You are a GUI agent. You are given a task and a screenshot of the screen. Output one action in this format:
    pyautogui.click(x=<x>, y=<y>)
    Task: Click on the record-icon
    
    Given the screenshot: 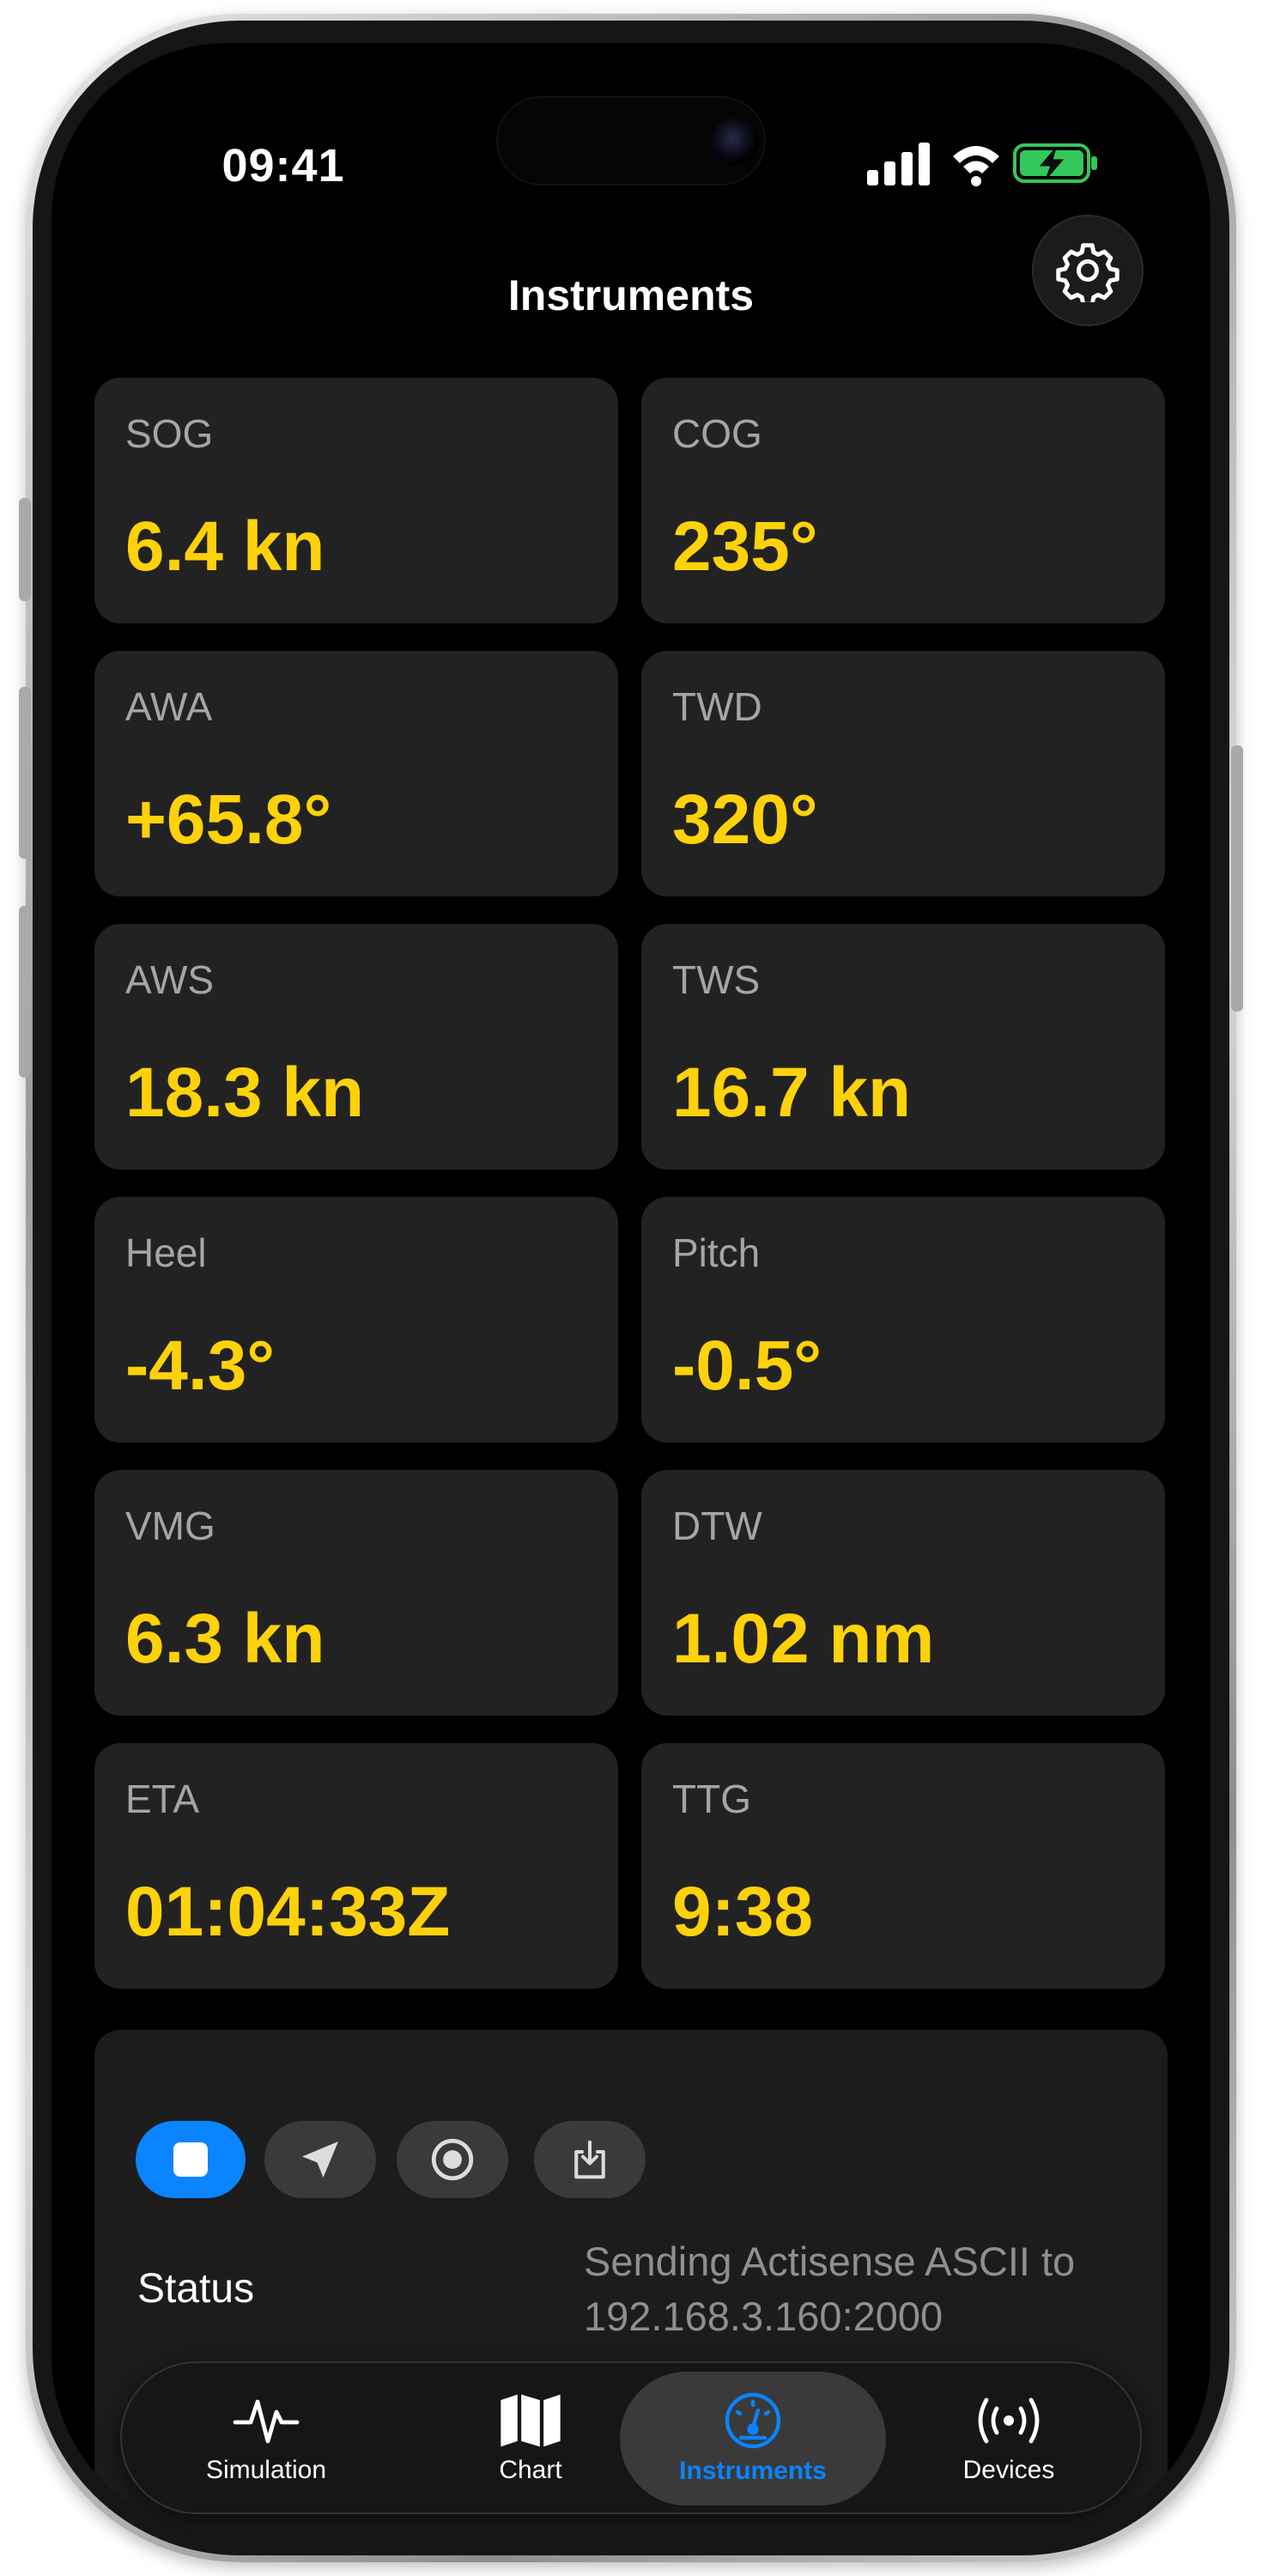 What is the action you would take?
    pyautogui.click(x=453, y=2159)
    